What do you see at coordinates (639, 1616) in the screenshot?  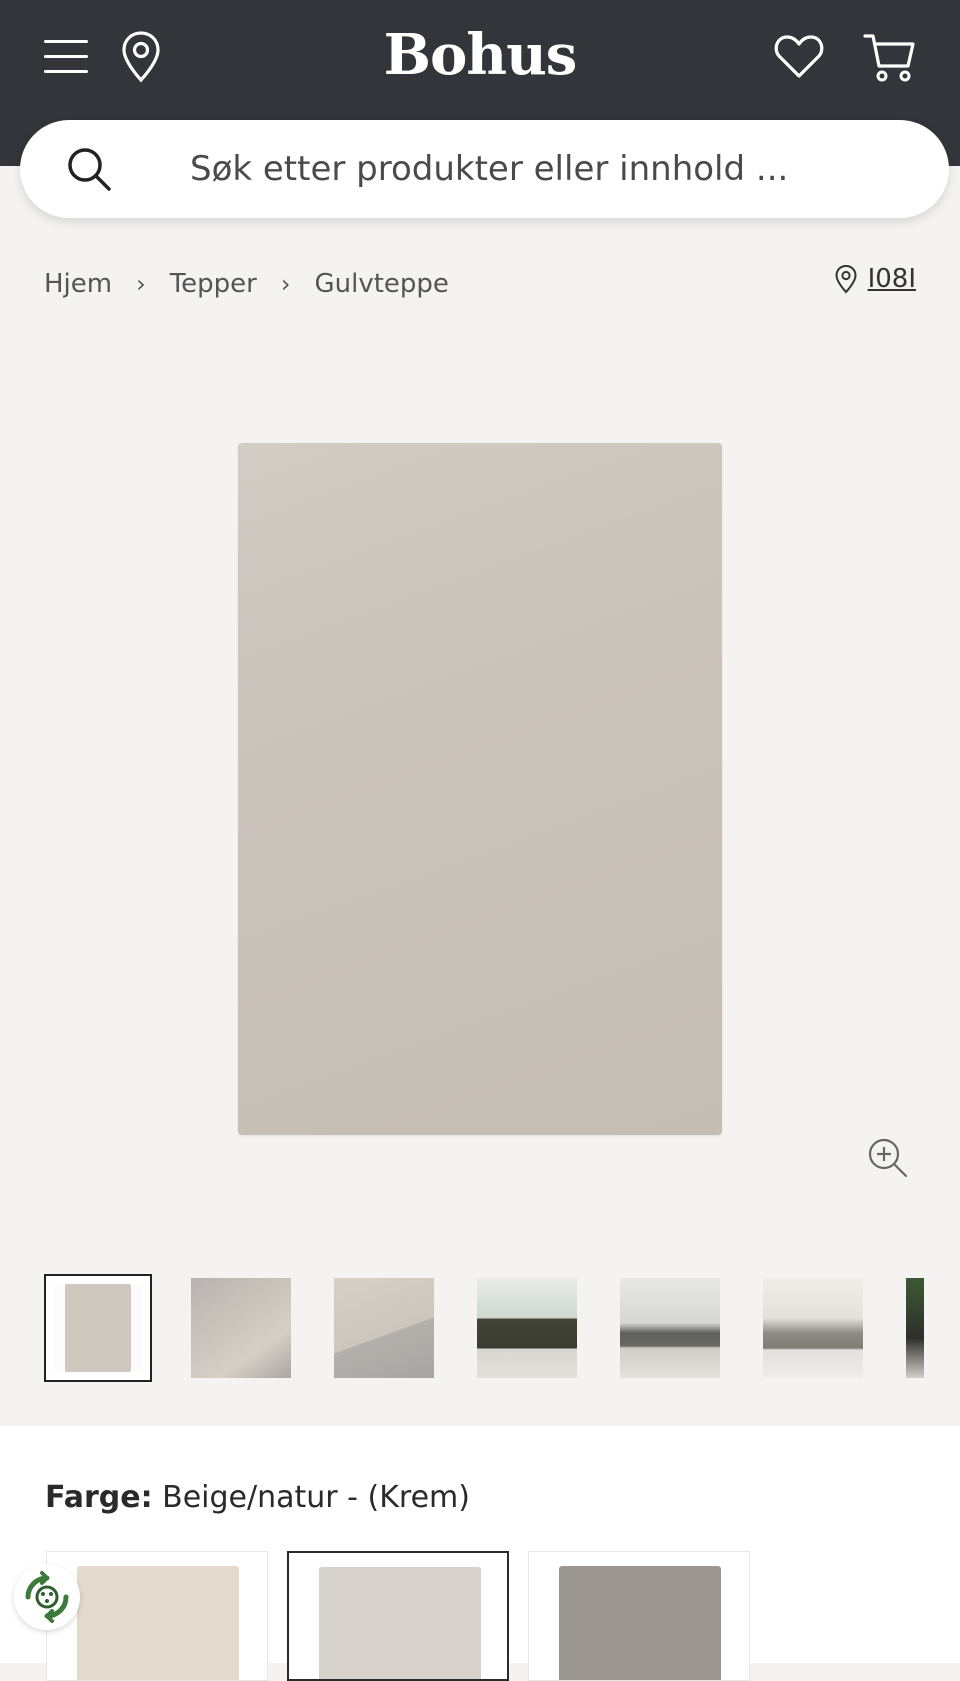 I see `color-swatch-grey` at bounding box center [639, 1616].